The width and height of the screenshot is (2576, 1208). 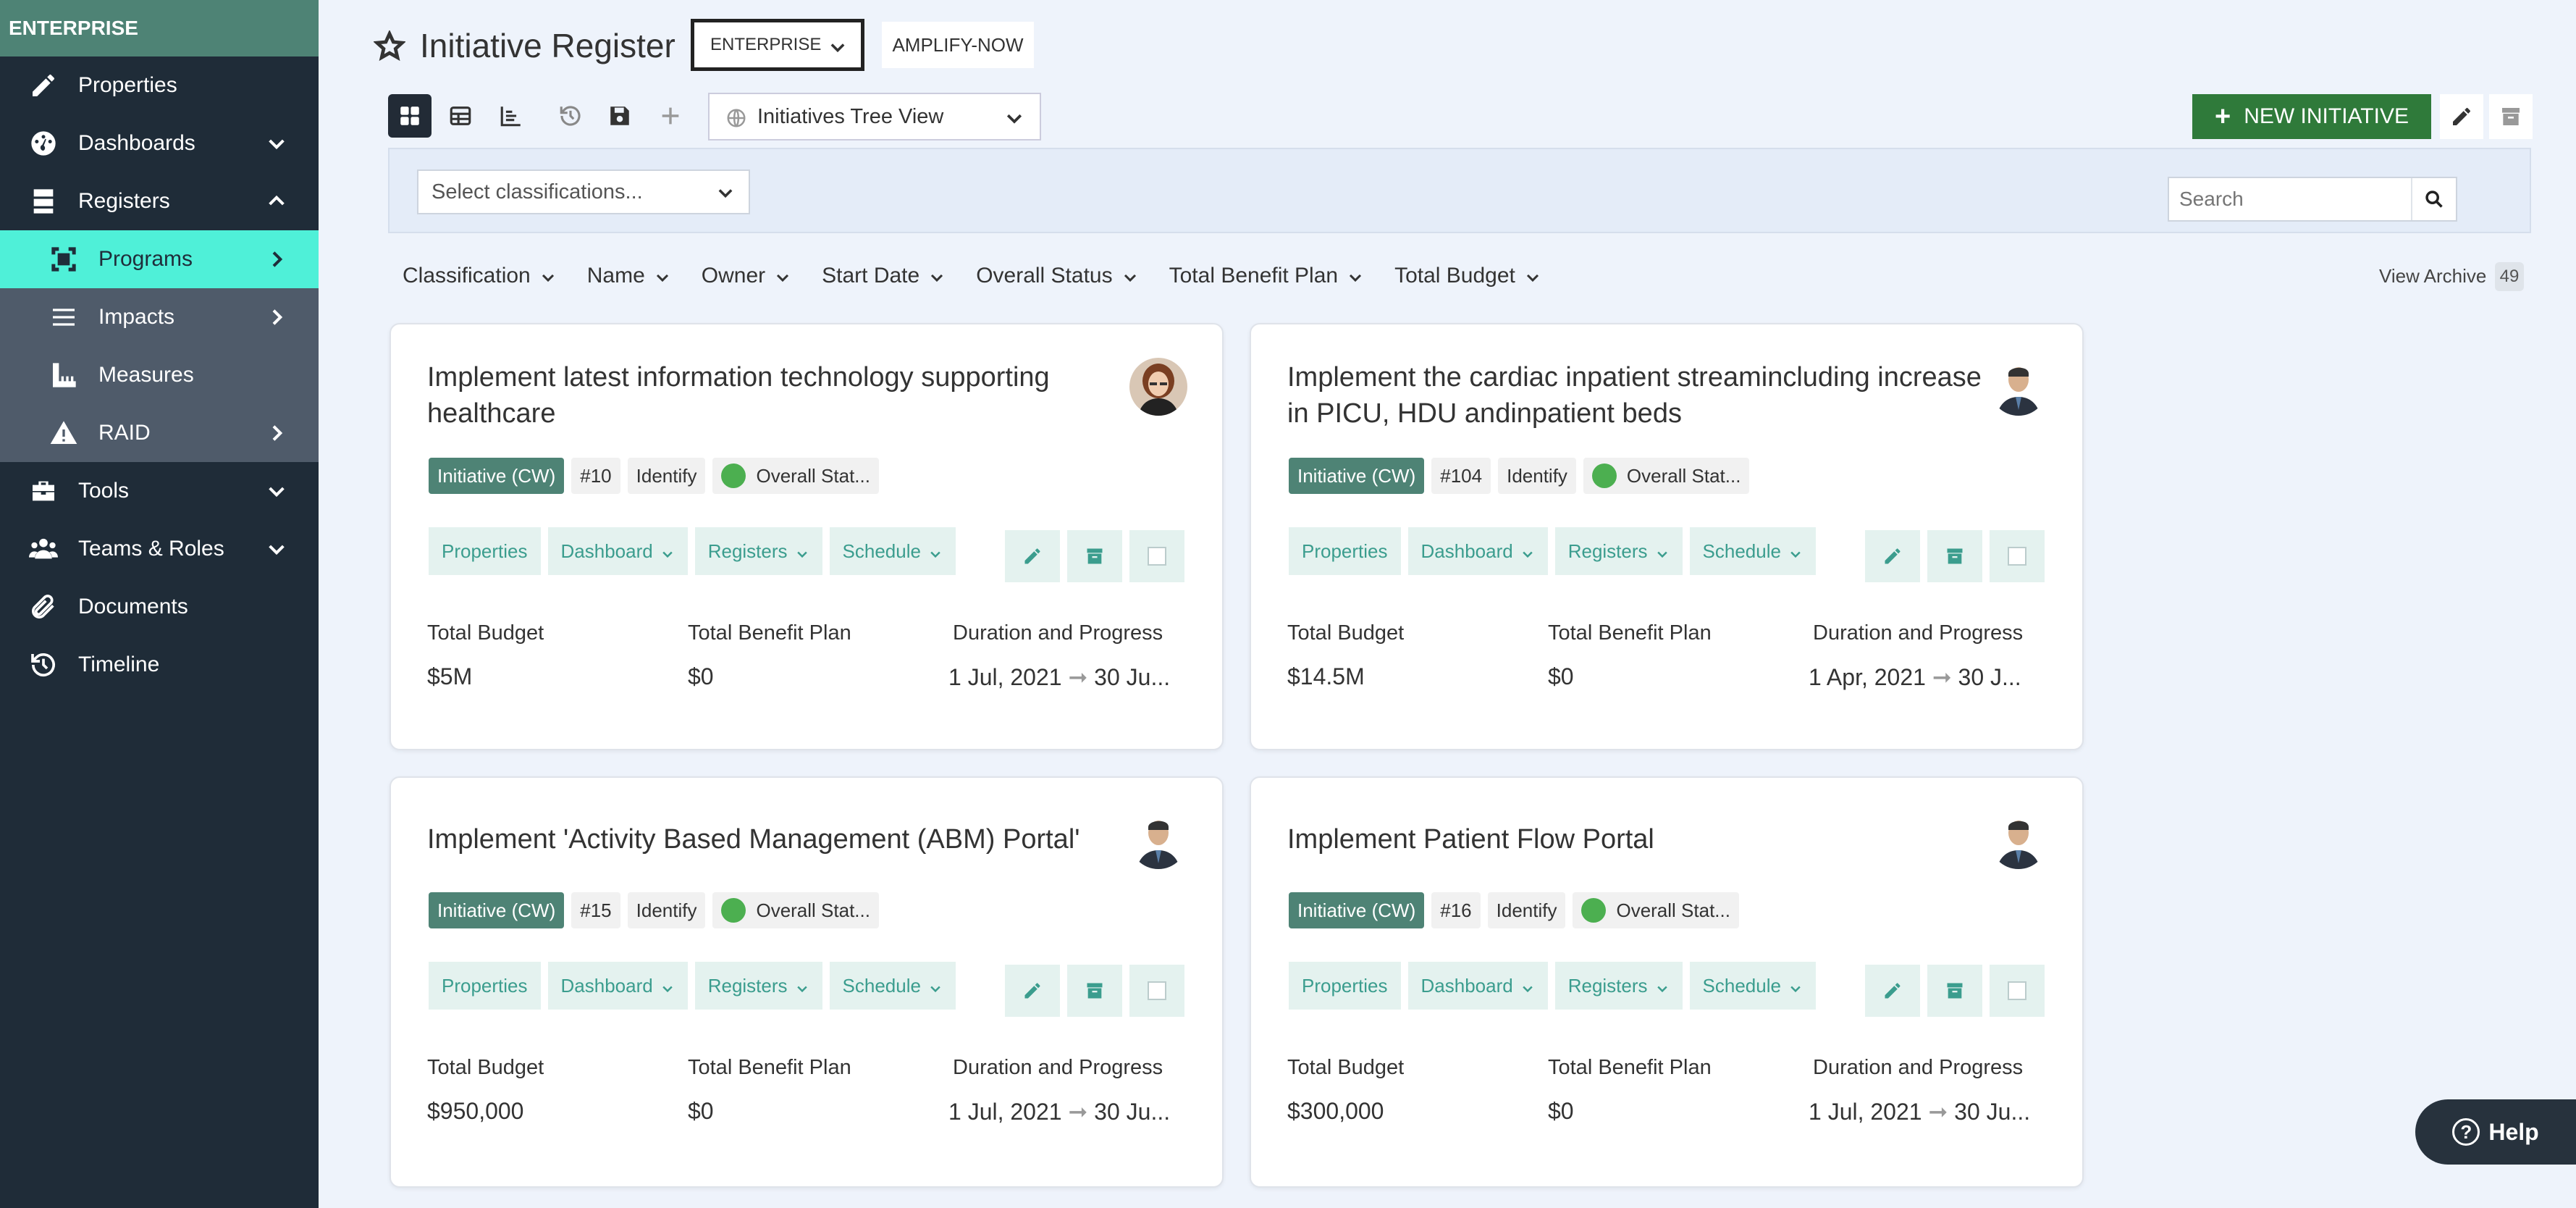 What do you see at coordinates (595, 910) in the screenshot?
I see `number-tag: #15` at bounding box center [595, 910].